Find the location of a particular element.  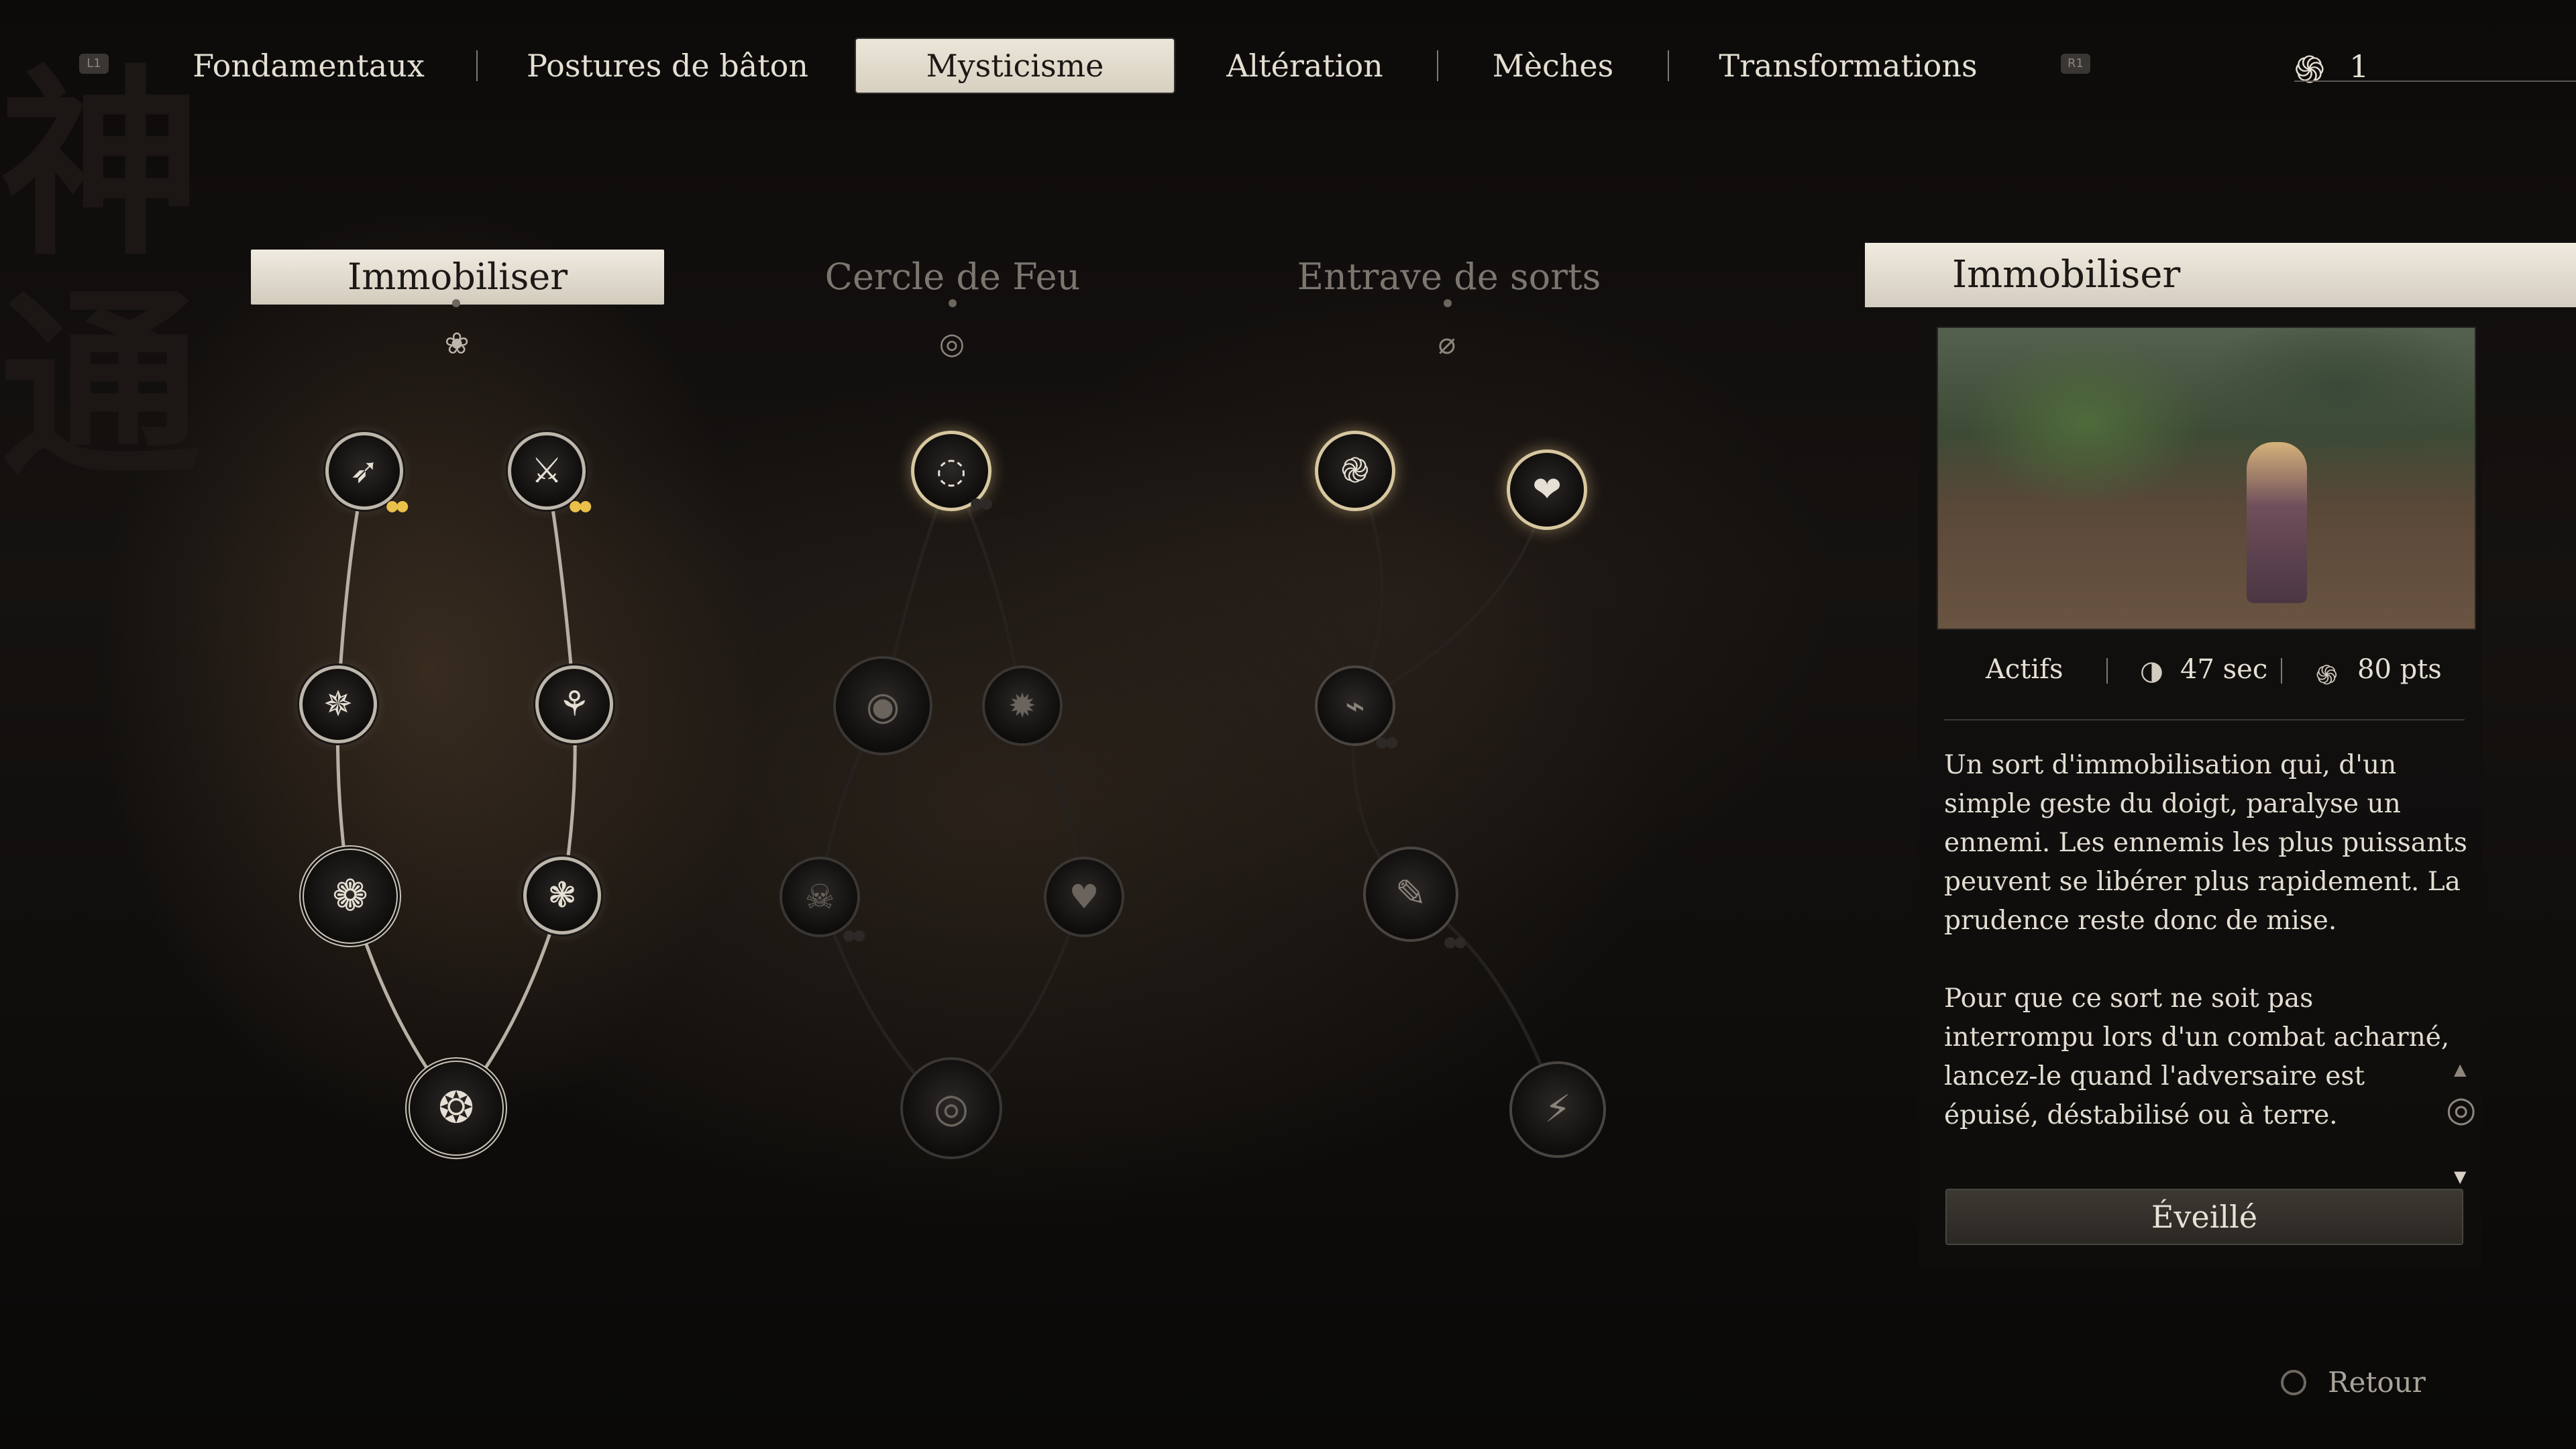

skill-node-immobiliser-5: ❁ is located at coordinates (350, 896).